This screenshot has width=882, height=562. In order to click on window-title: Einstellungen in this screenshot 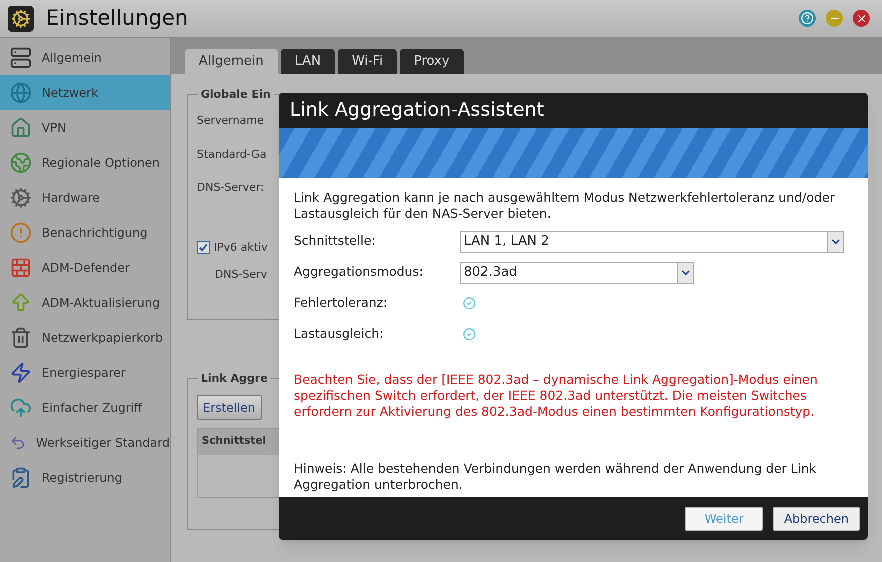, I will do `click(117, 18)`.